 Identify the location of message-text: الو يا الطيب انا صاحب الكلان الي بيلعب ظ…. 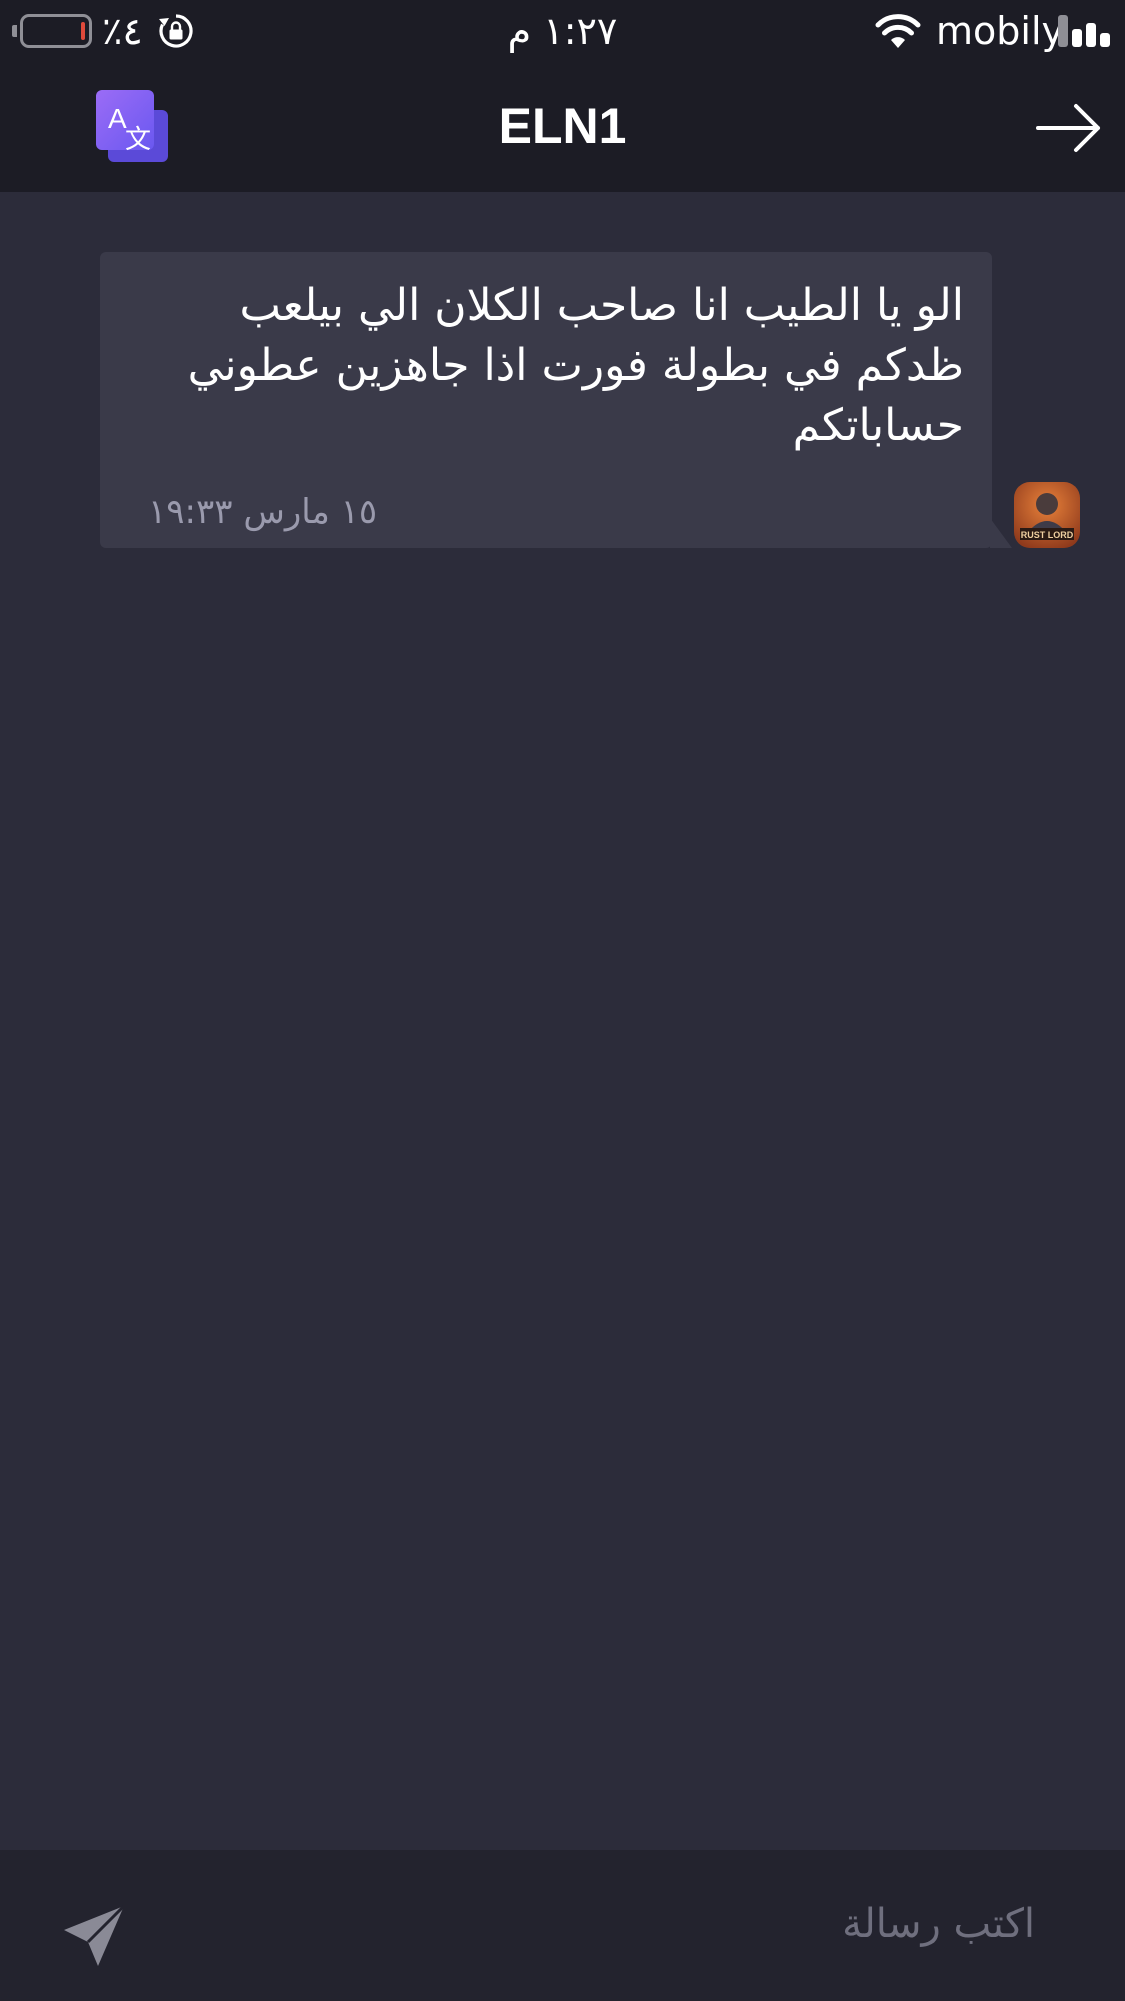
(575, 365).